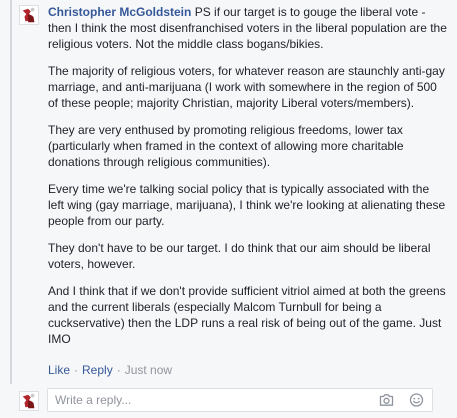 This screenshot has height=418, width=457. Describe the element at coordinates (59, 370) in the screenshot. I see `like-link: Like` at that location.